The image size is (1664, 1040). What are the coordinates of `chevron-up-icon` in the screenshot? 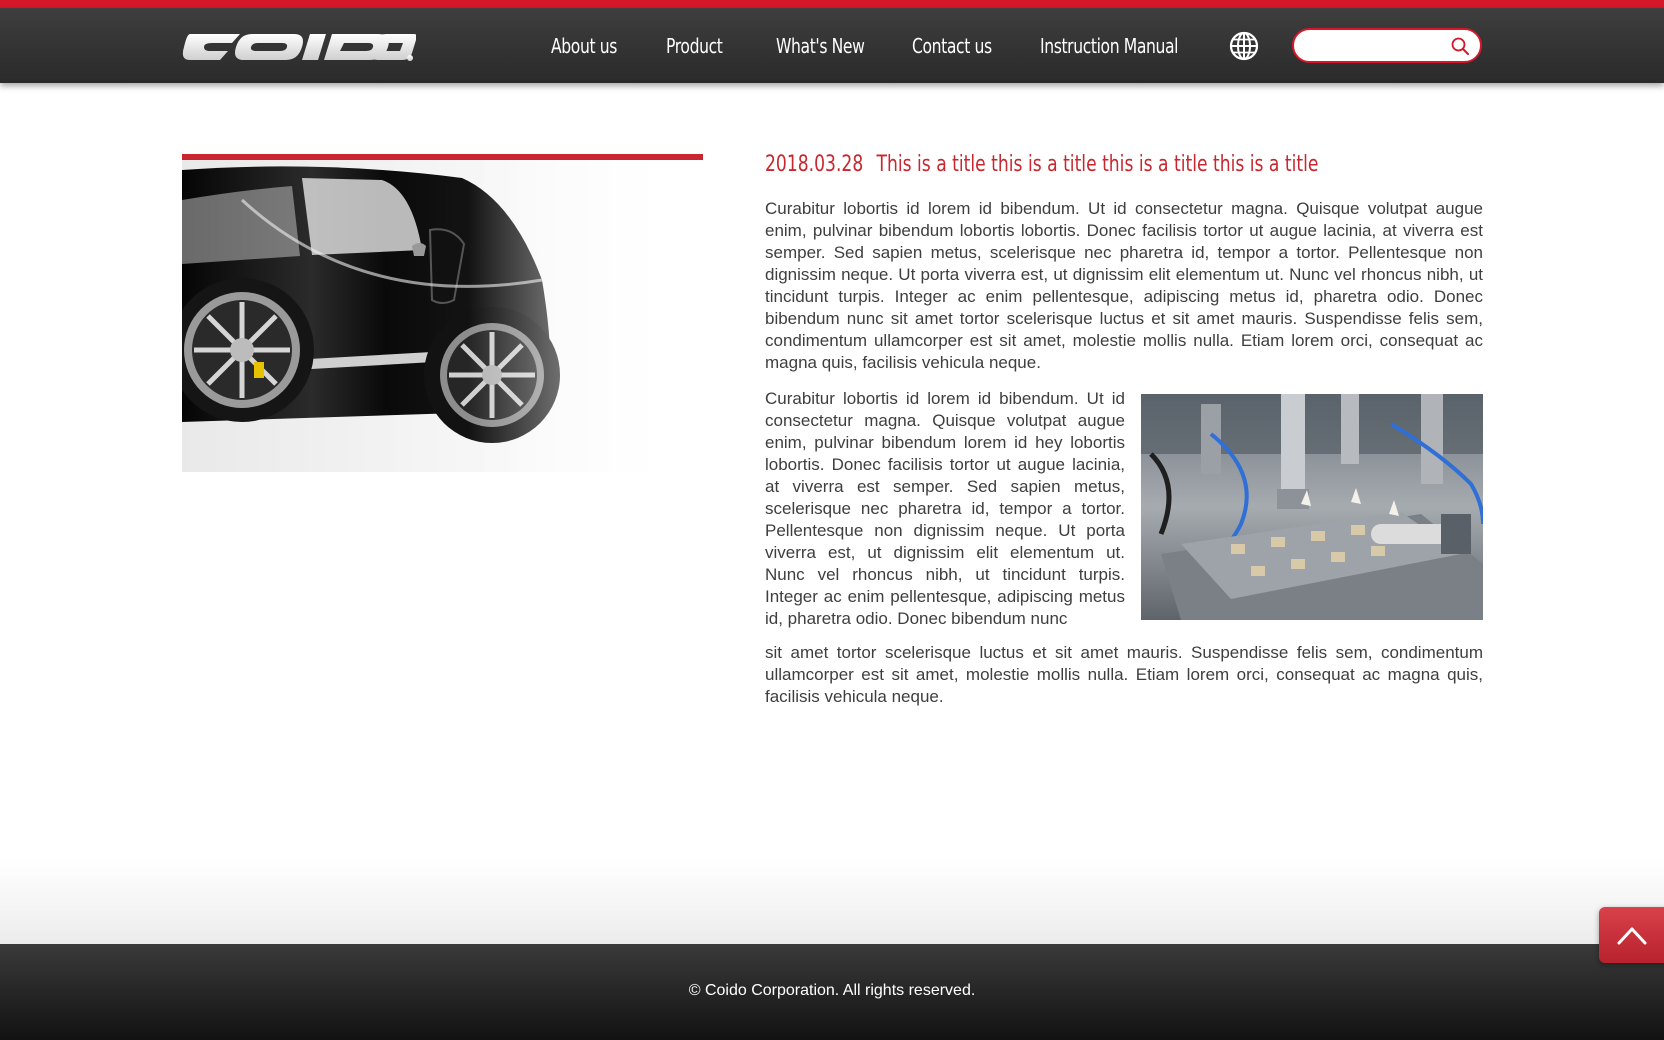 It's located at (1632, 936).